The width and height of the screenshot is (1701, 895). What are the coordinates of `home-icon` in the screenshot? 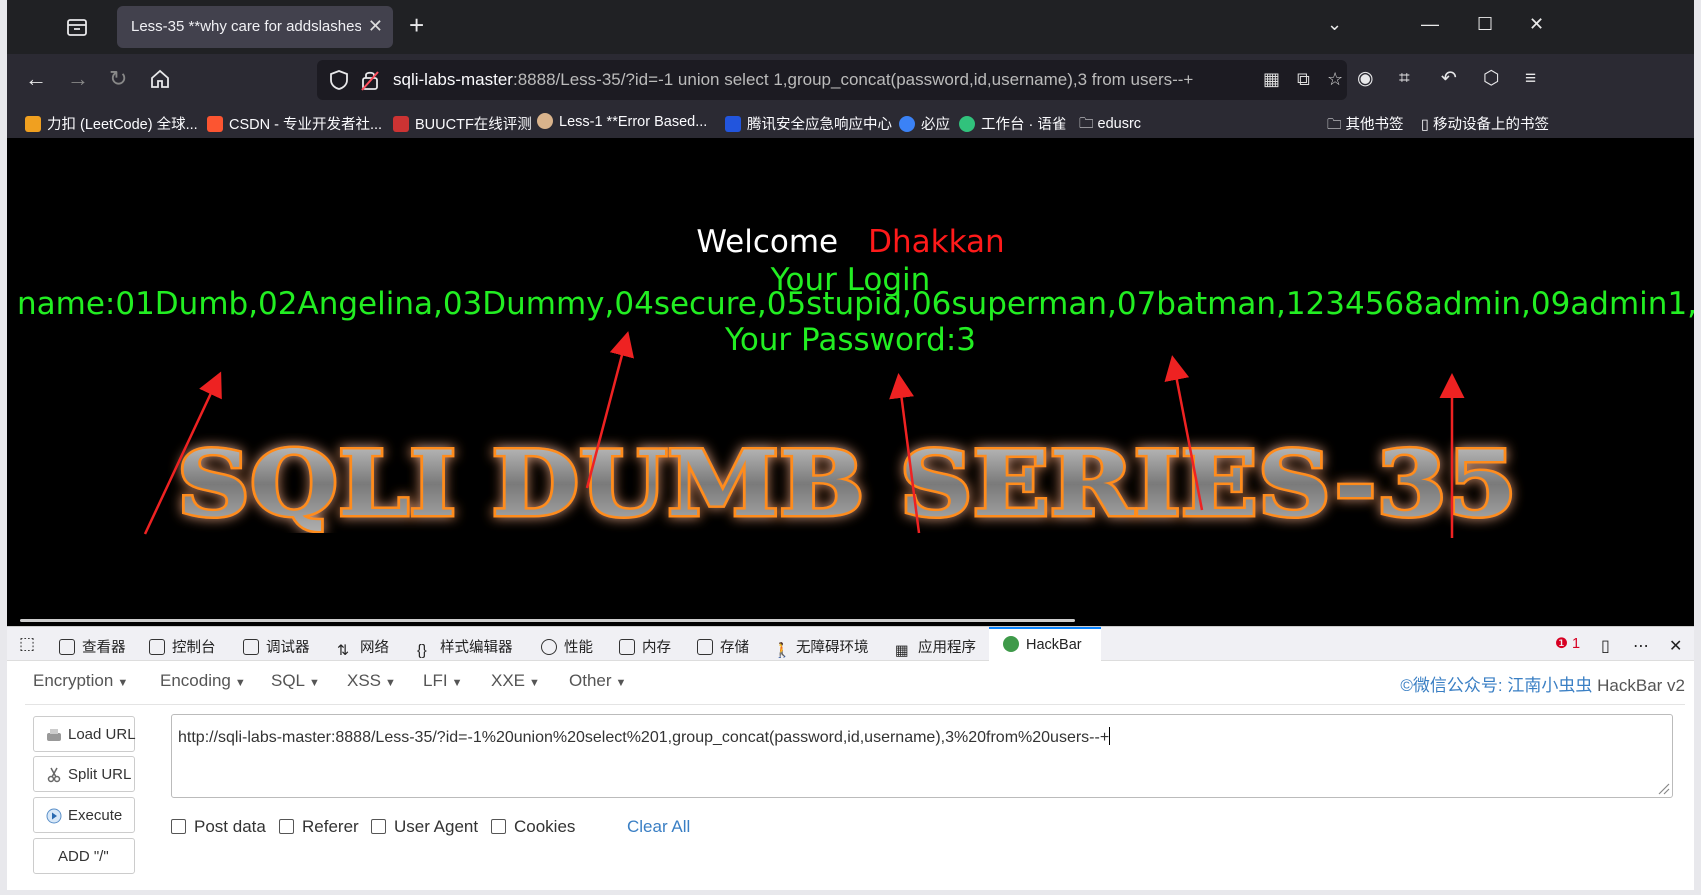 It's located at (160, 79).